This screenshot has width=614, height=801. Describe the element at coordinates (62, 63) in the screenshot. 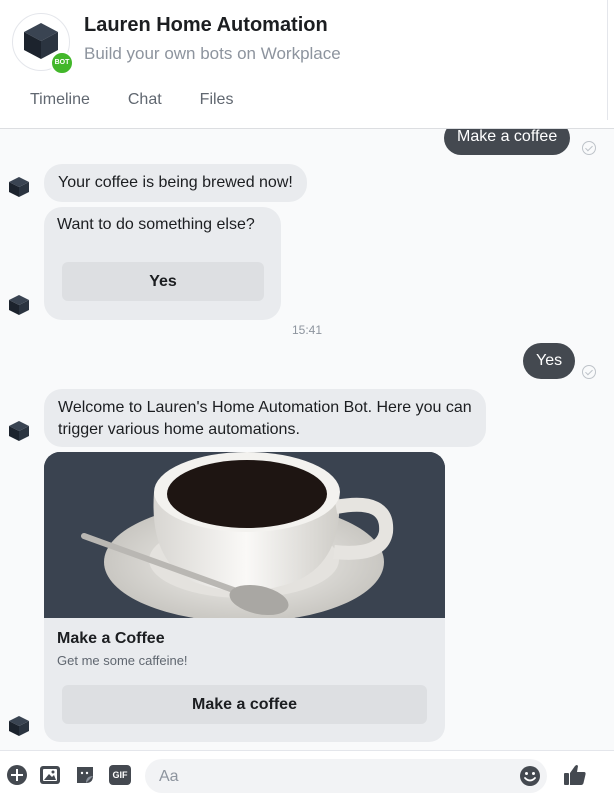

I see `bot-badge: BOT` at that location.